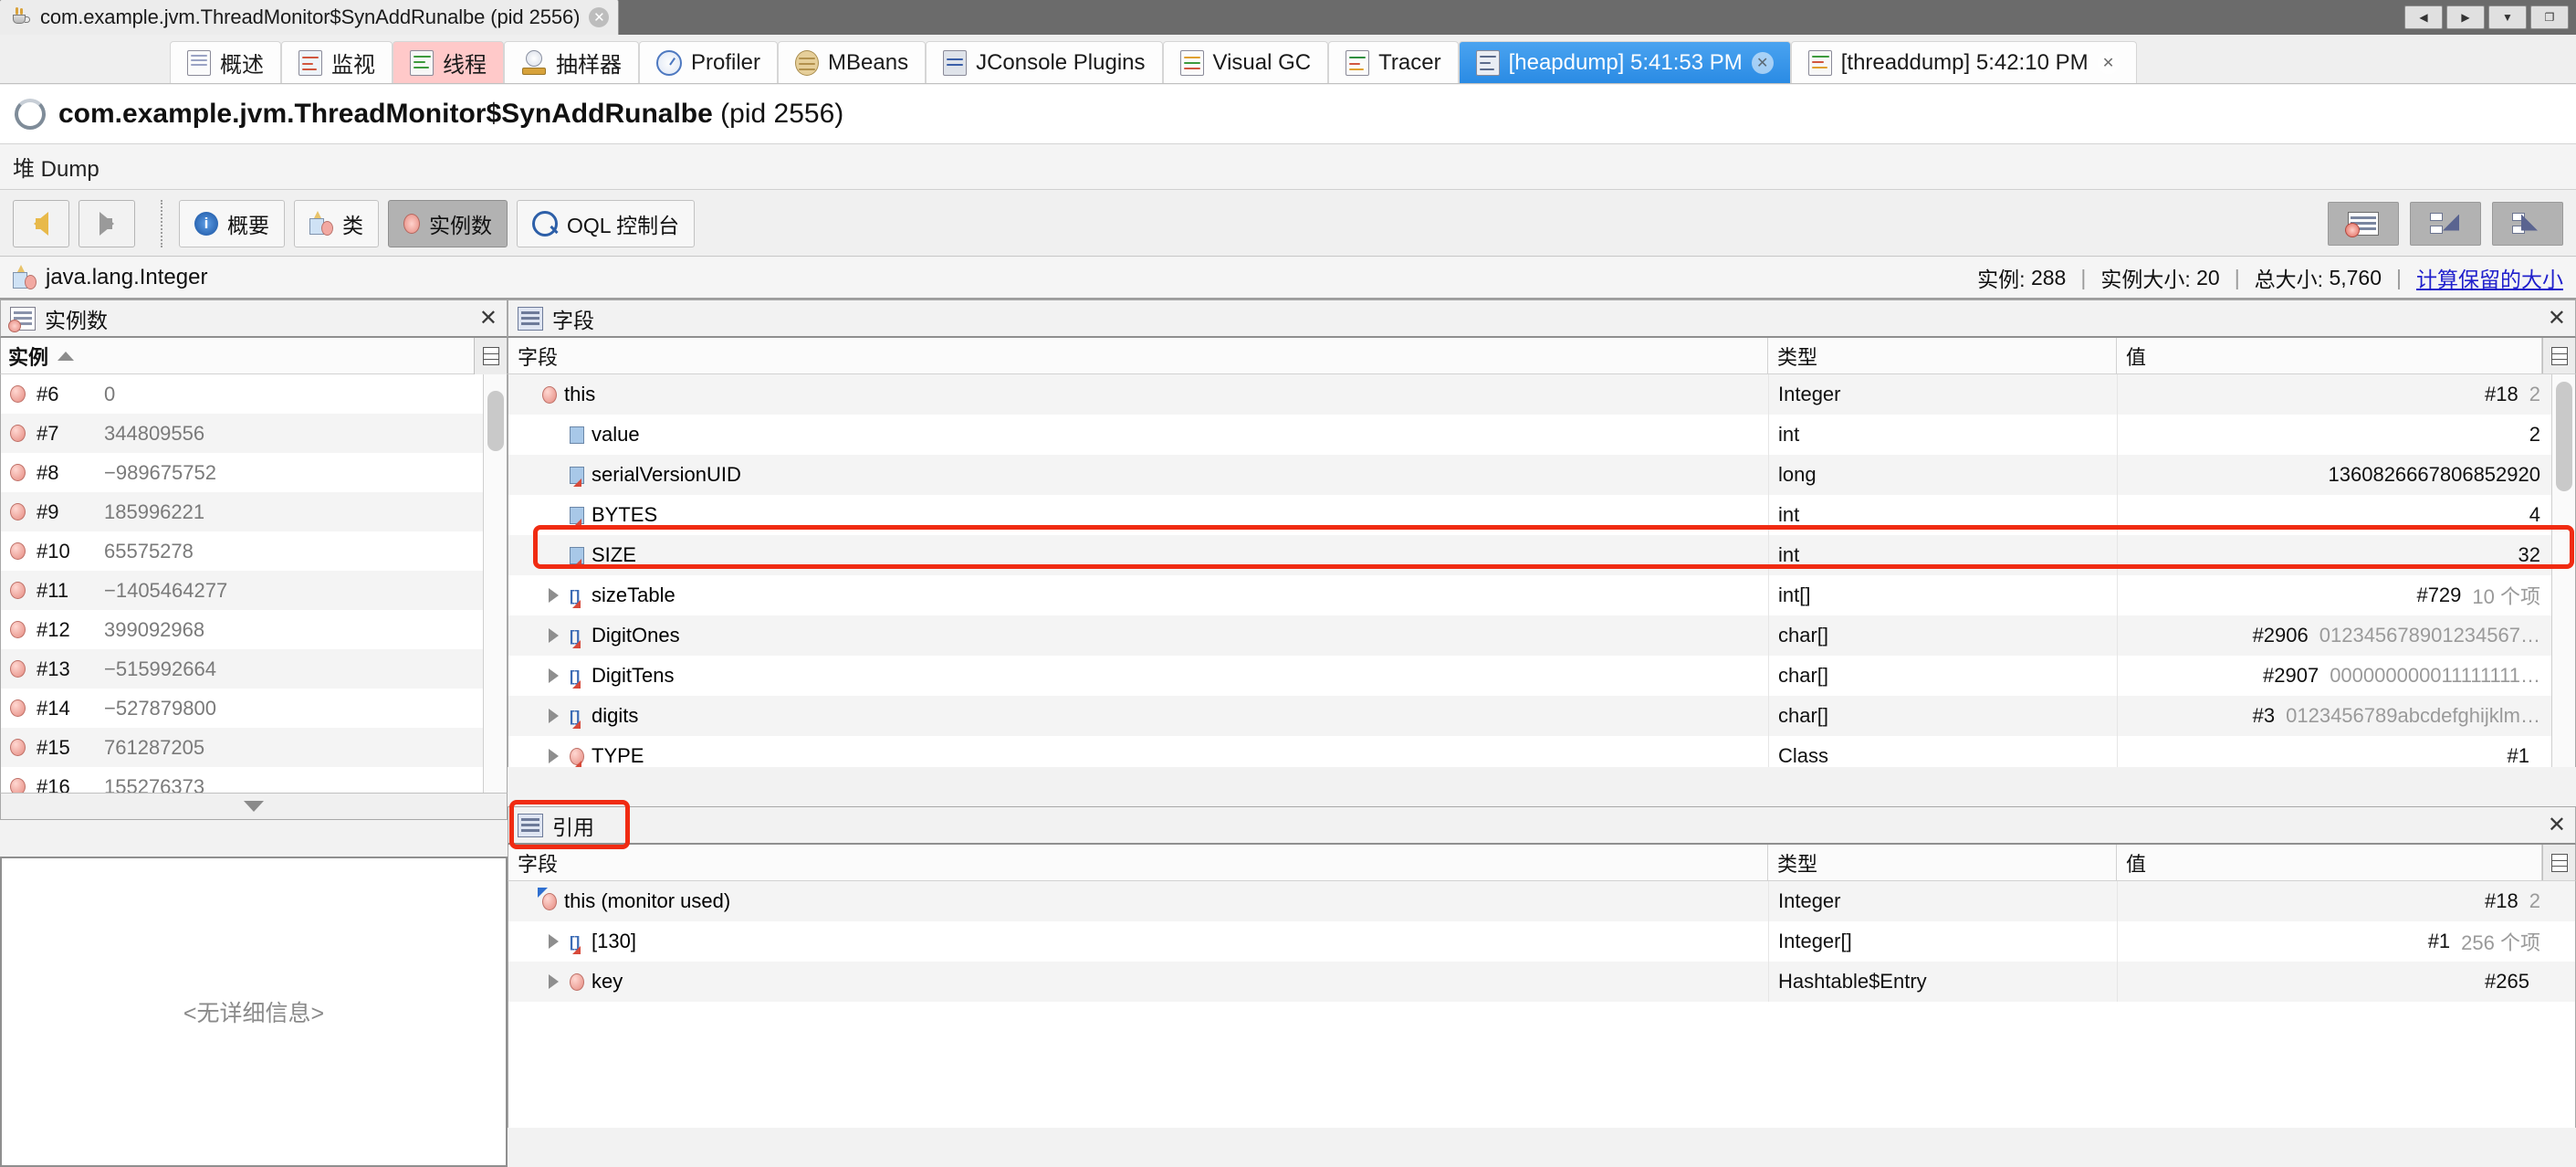 The height and width of the screenshot is (1167, 2576). I want to click on instances-panel-close-icon: ✕, so click(488, 318).